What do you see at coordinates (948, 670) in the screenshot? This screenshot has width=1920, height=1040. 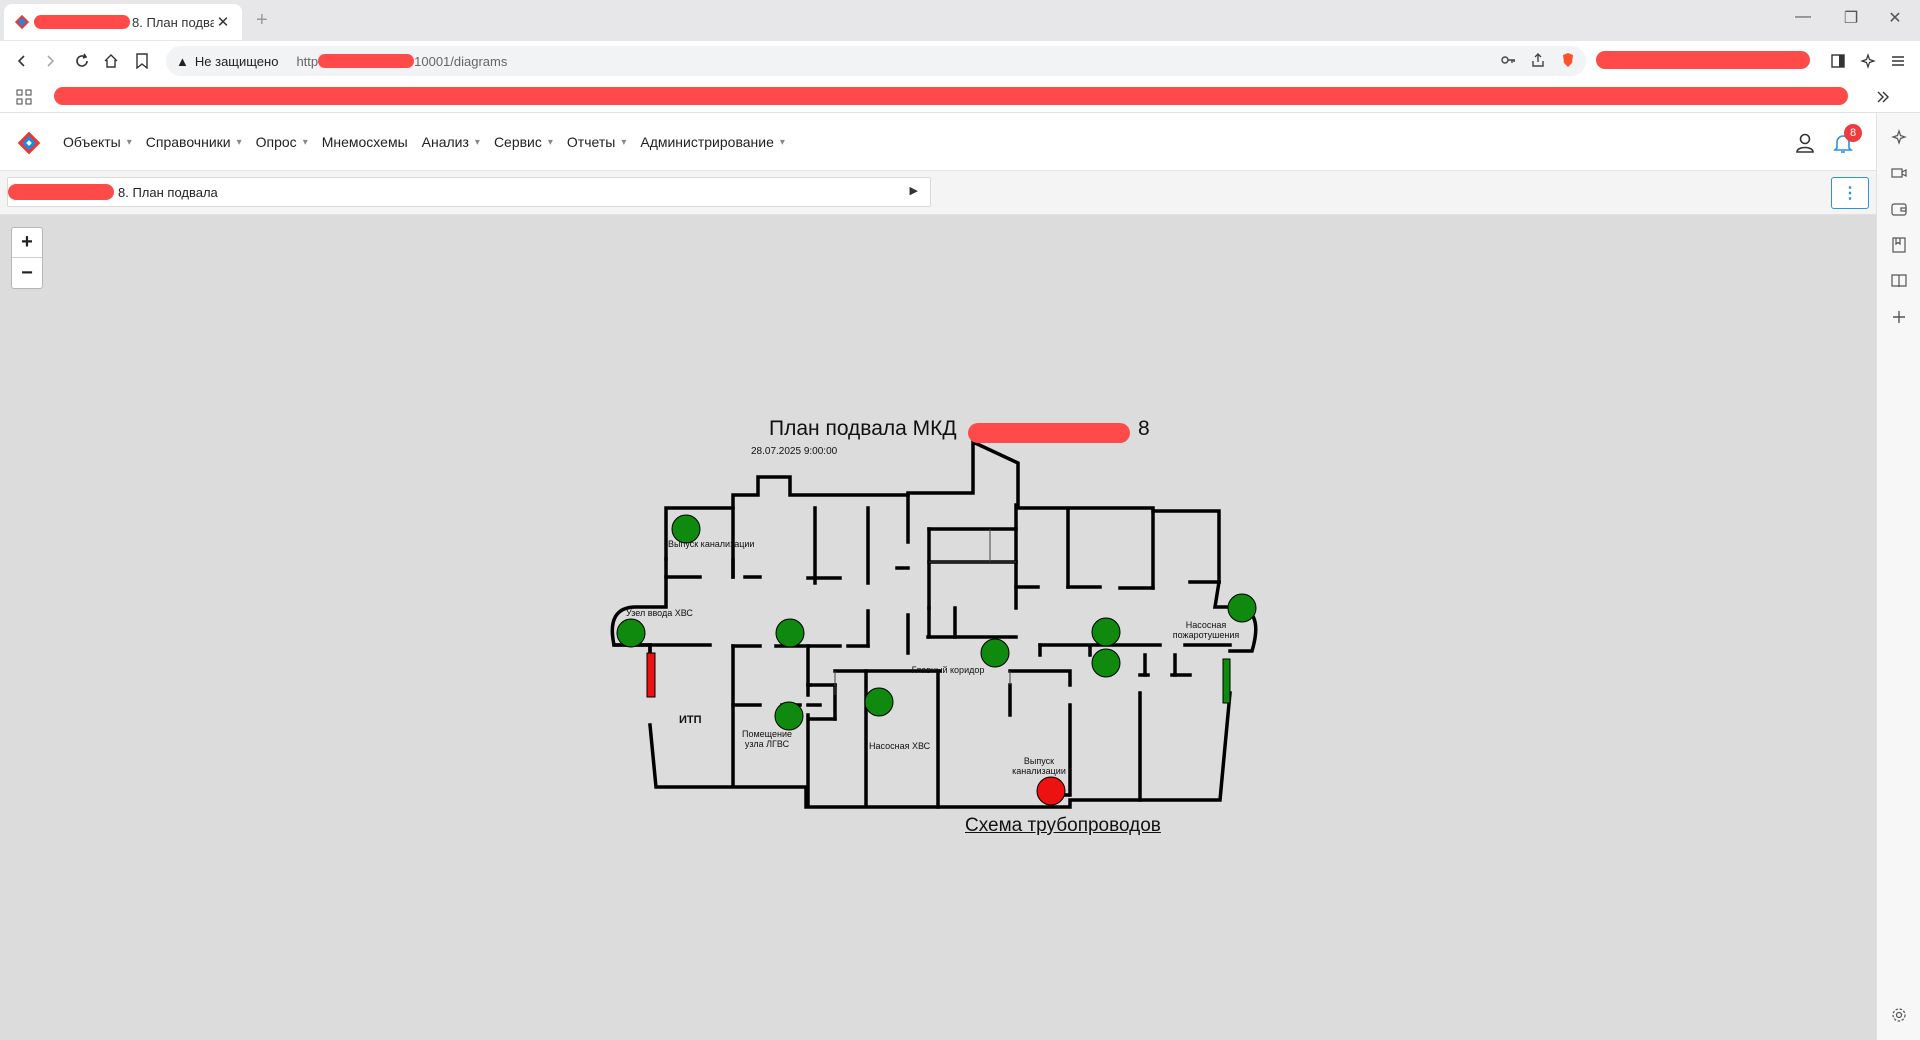 I see `room-label-main-corridor: Главный коридор` at bounding box center [948, 670].